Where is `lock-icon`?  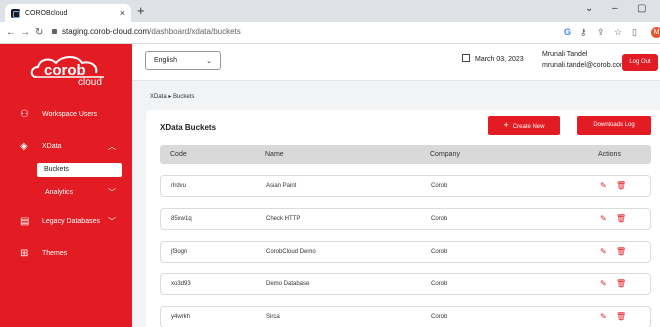
lock-icon is located at coordinates (54, 31).